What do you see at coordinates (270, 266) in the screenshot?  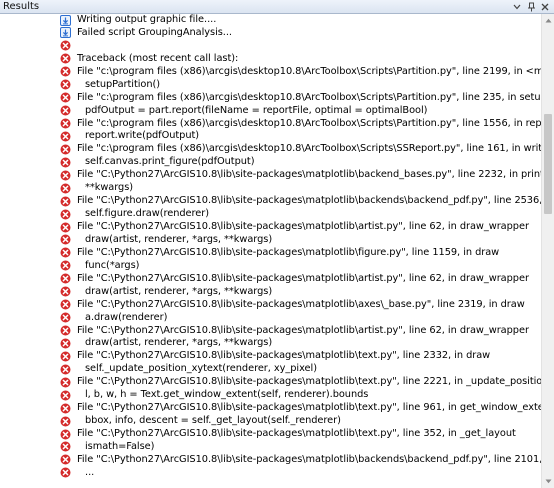 I see `error-message-row: func(*args)` at bounding box center [270, 266].